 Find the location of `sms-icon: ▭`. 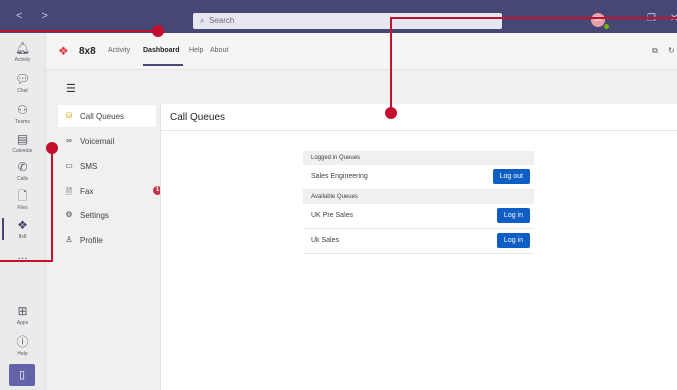

sms-icon: ▭ is located at coordinates (69, 165).